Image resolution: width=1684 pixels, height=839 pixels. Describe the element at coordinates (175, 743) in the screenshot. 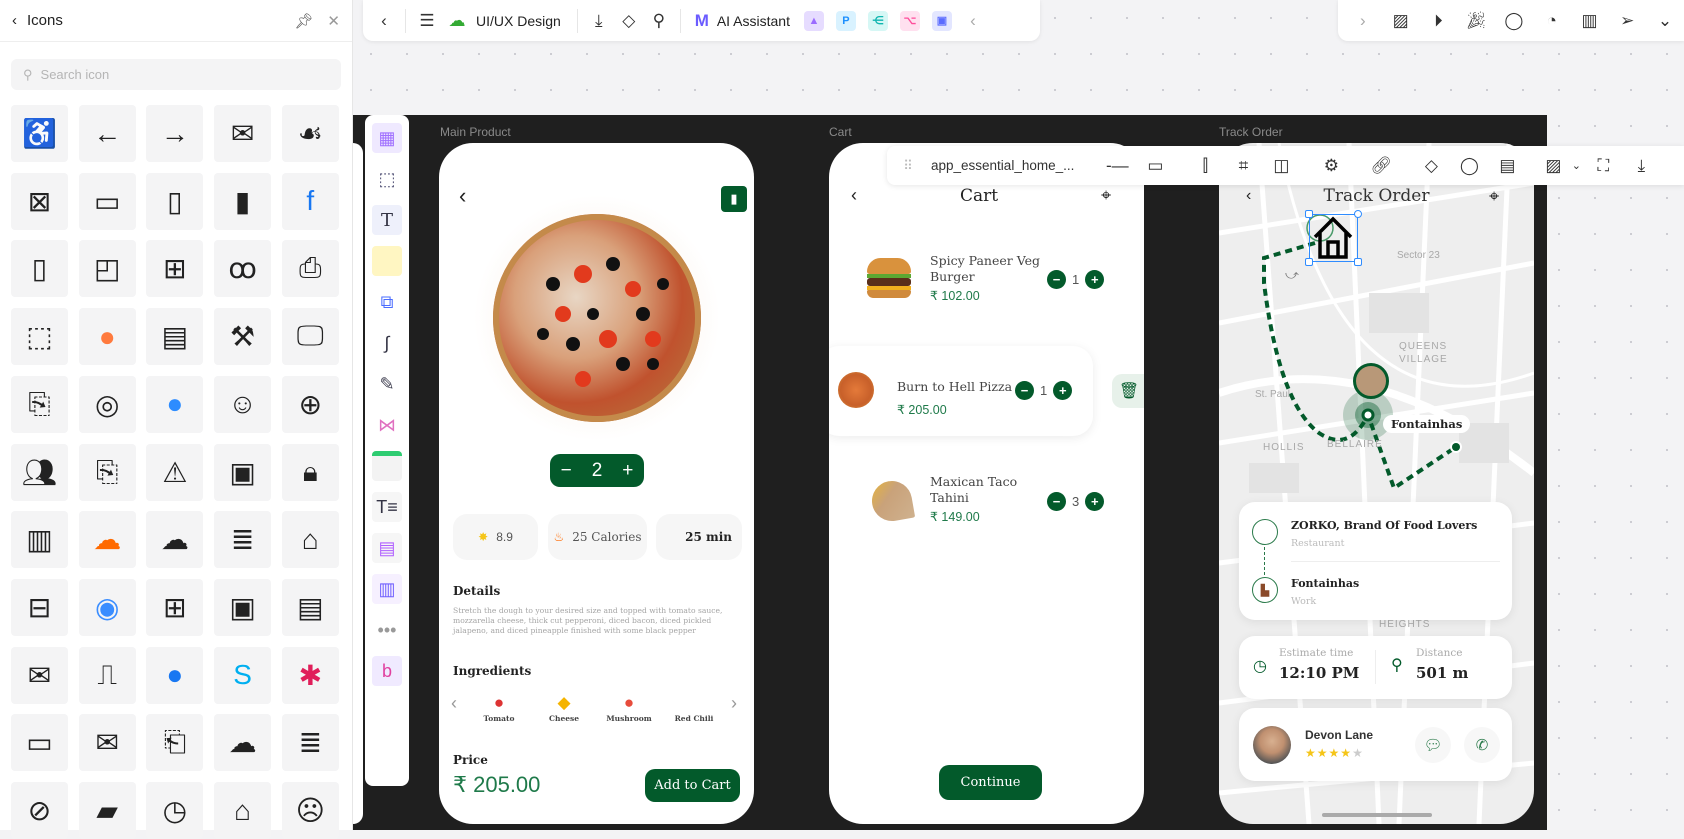

I see `save-down-icon: ⎗` at that location.